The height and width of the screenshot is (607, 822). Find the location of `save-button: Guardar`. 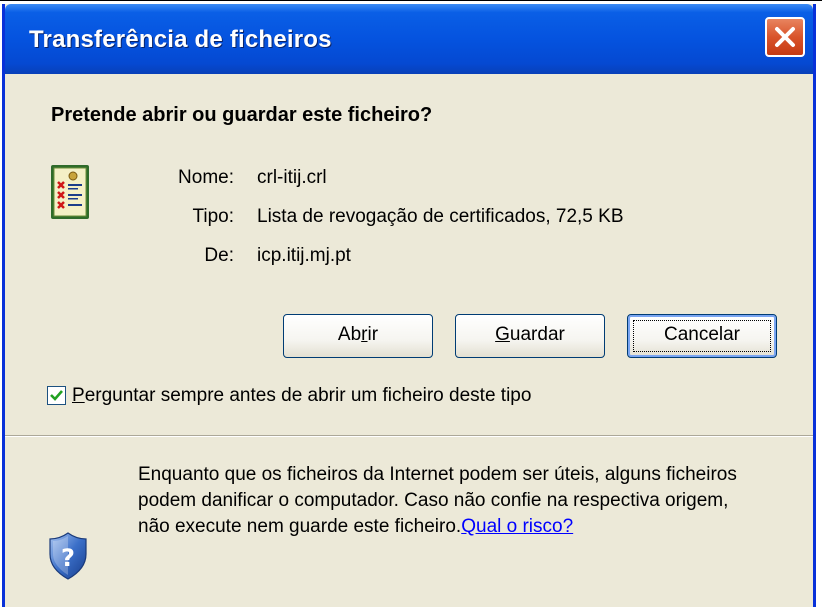

save-button: Guardar is located at coordinates (530, 336).